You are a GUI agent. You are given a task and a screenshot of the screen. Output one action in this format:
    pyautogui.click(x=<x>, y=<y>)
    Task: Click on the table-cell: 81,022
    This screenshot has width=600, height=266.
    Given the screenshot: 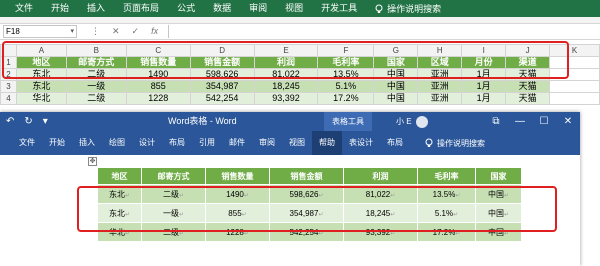 What is the action you would take?
    pyautogui.click(x=286, y=74)
    